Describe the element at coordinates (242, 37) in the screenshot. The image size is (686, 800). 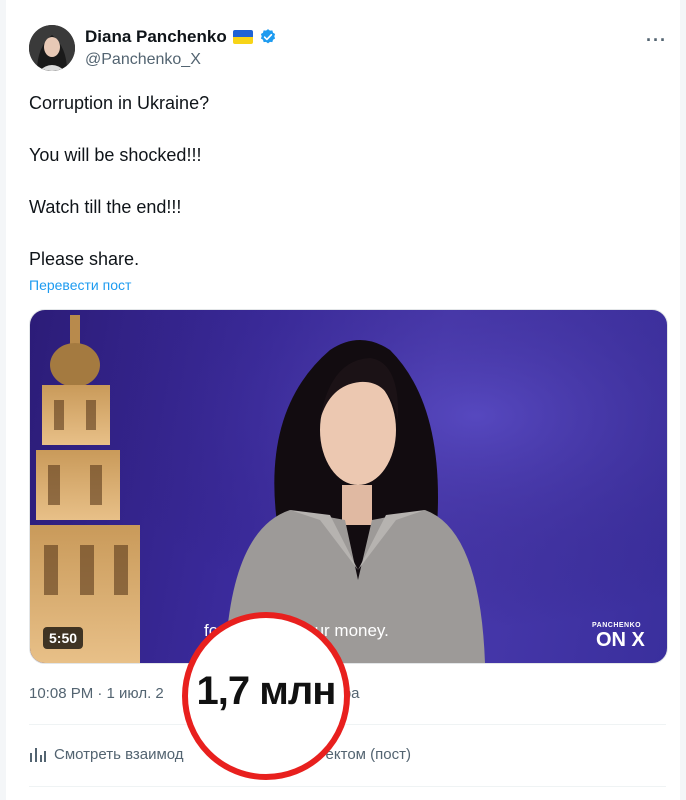
I see `ukraine-flag-icon` at that location.